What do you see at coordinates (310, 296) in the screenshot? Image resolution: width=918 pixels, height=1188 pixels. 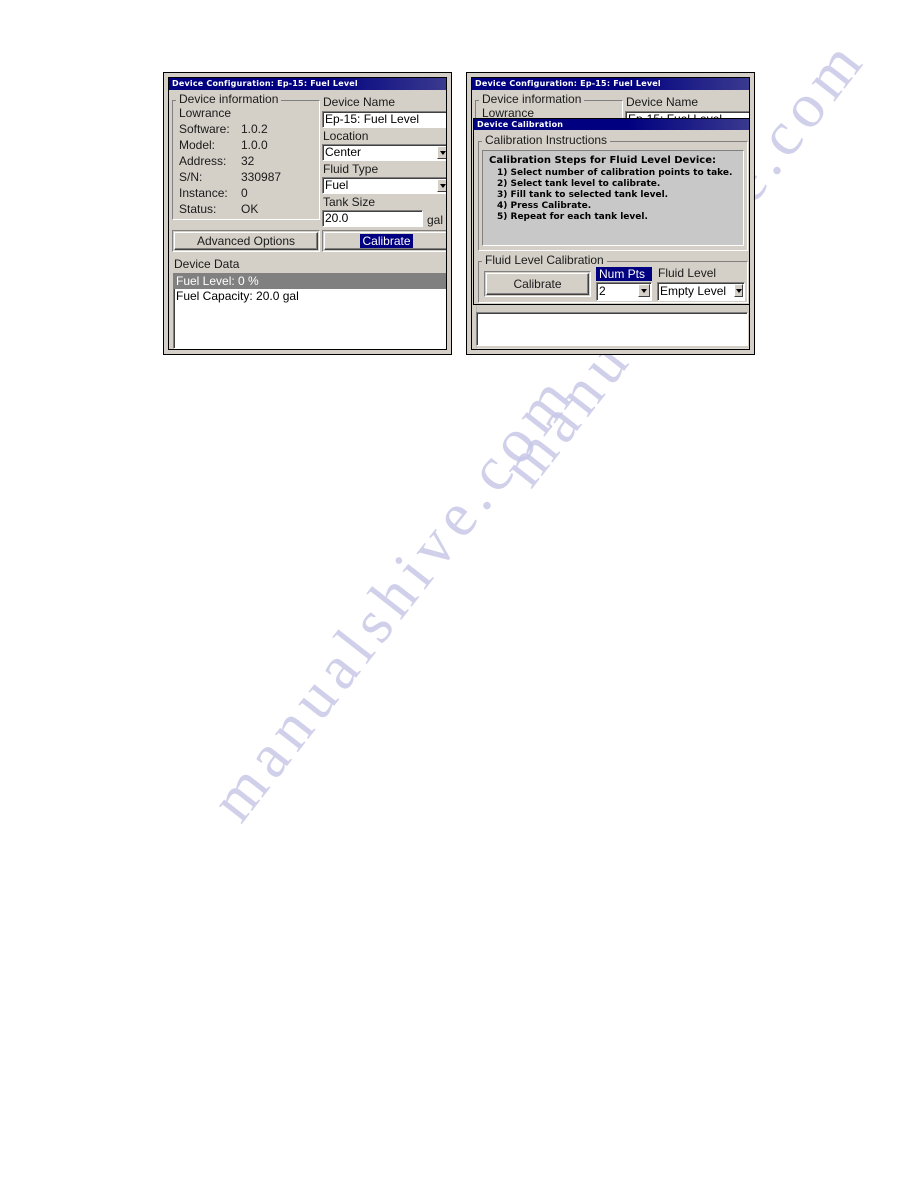 I see `list-item: Fuel Capacity: 20.0 gal` at bounding box center [310, 296].